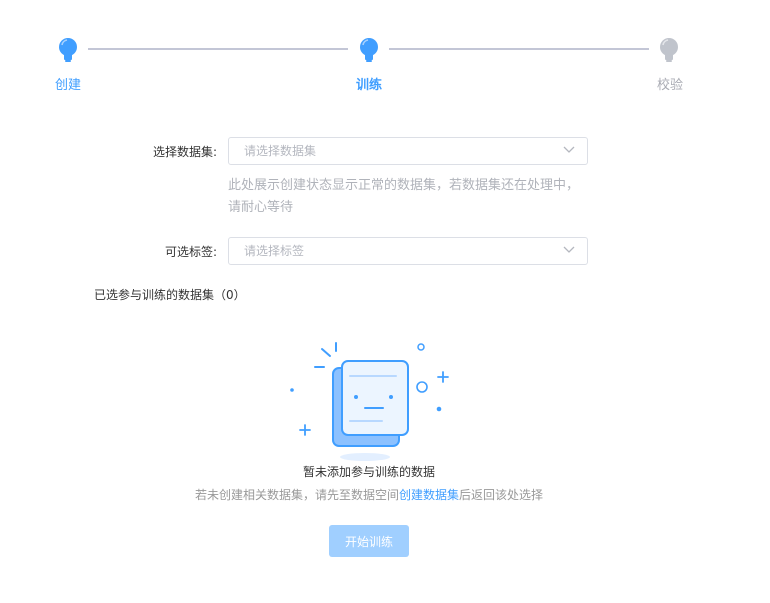 The width and height of the screenshot is (770, 603). I want to click on dataset-select-placeholder: 请选择数据集, so click(280, 151).